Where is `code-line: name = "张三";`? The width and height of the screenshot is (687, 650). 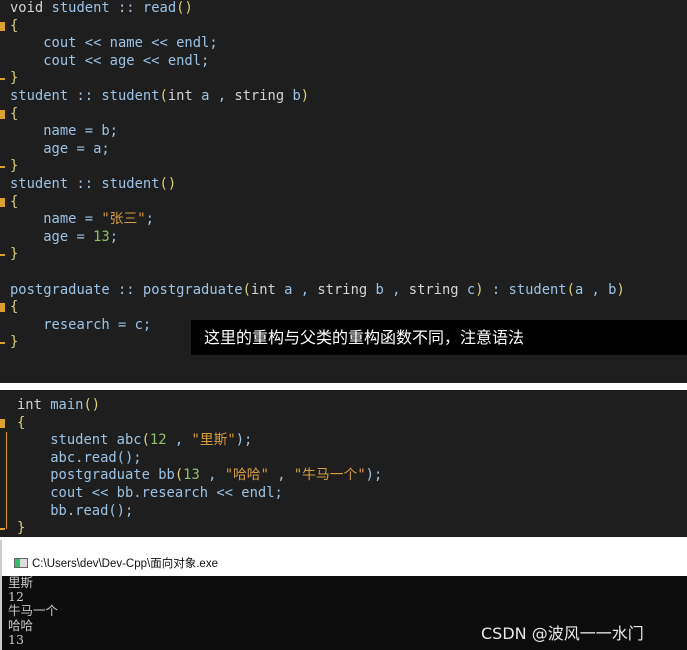 code-line: name = "张三"; is located at coordinates (82, 219).